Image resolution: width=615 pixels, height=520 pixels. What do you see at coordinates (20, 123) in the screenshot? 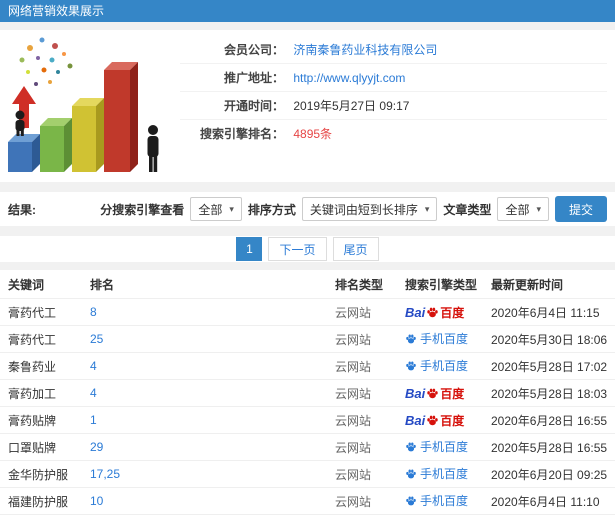
I see `figure-left` at bounding box center [20, 123].